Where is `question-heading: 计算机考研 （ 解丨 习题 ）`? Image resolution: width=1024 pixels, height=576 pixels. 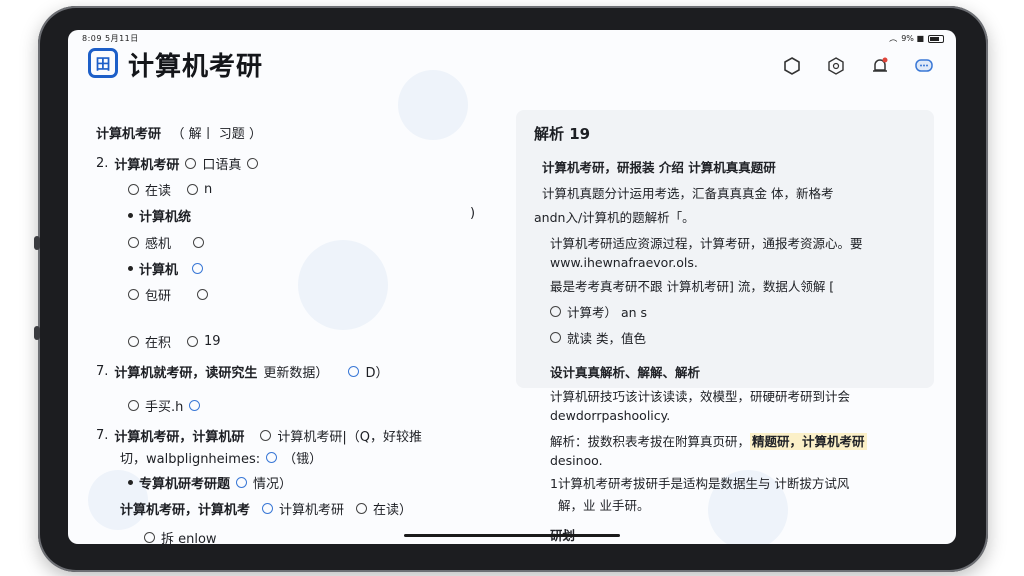
question-heading: 计算机考研 （ 解丨 习题 ） is located at coordinates (179, 132).